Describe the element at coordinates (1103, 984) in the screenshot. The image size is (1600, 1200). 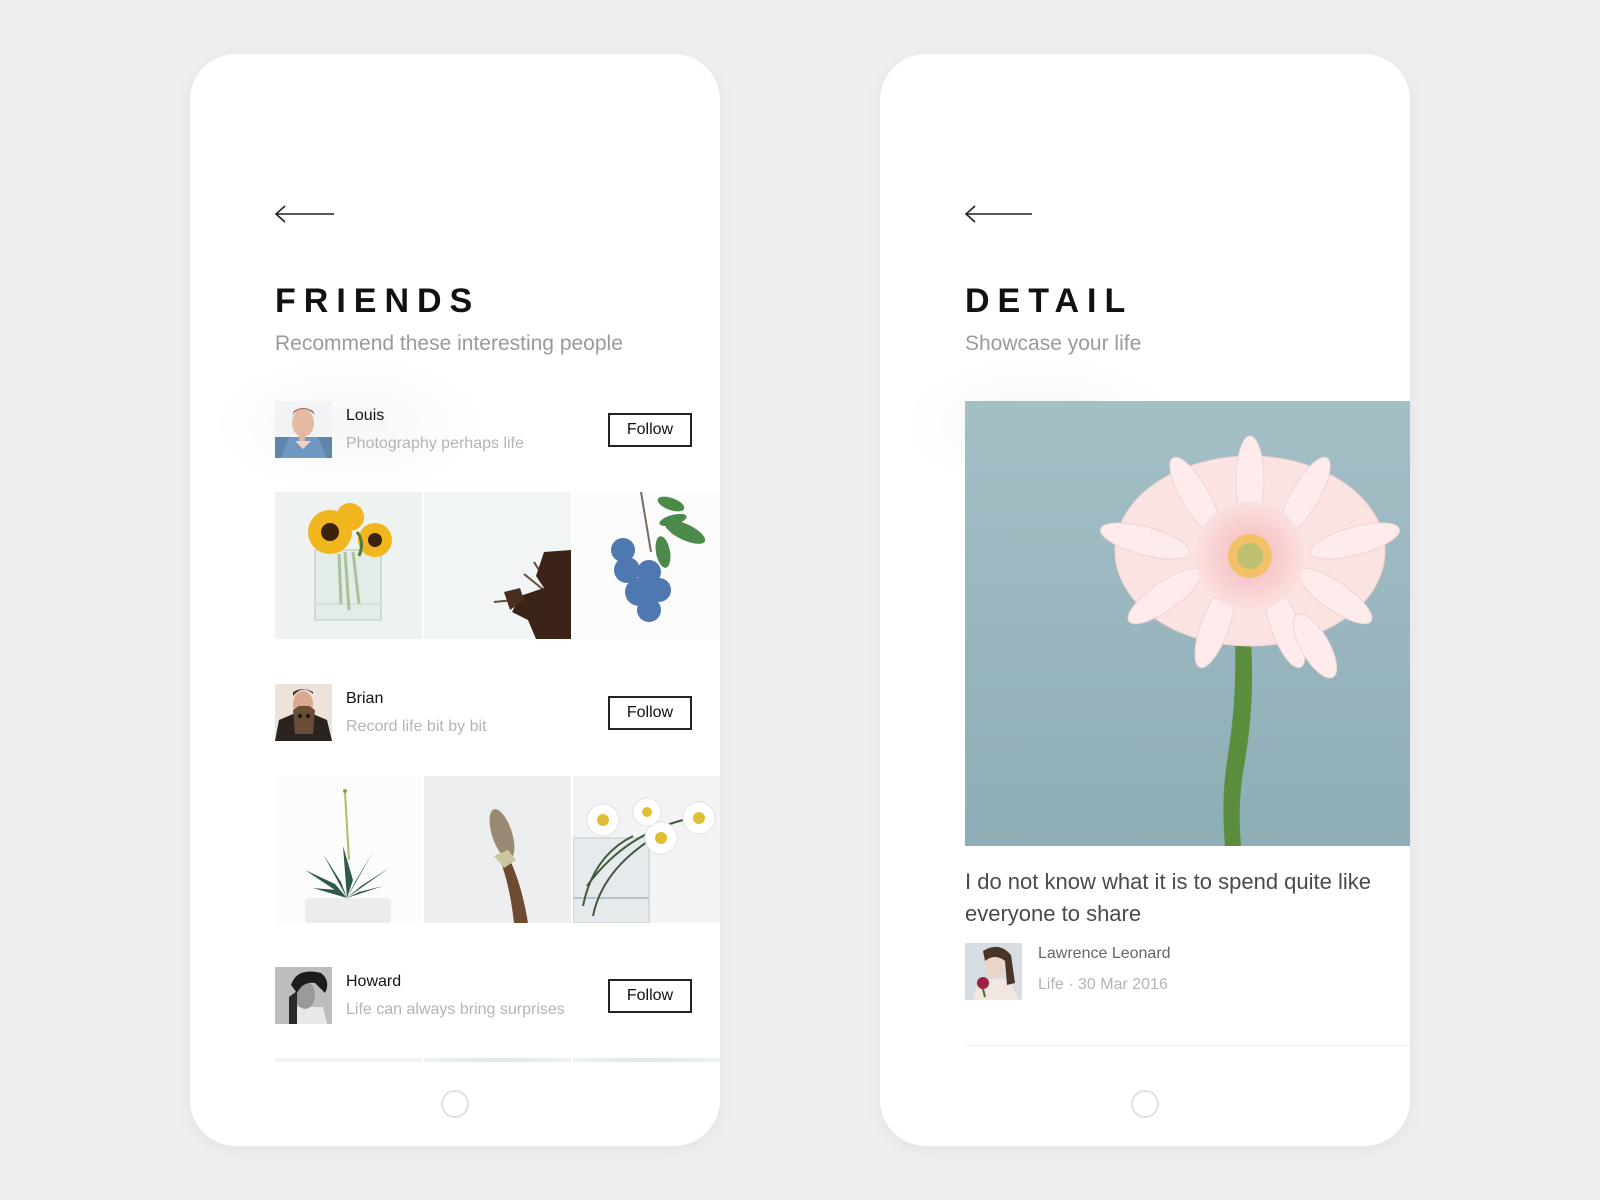
I see `post-meta: Life · 30 Mar 2016` at that location.